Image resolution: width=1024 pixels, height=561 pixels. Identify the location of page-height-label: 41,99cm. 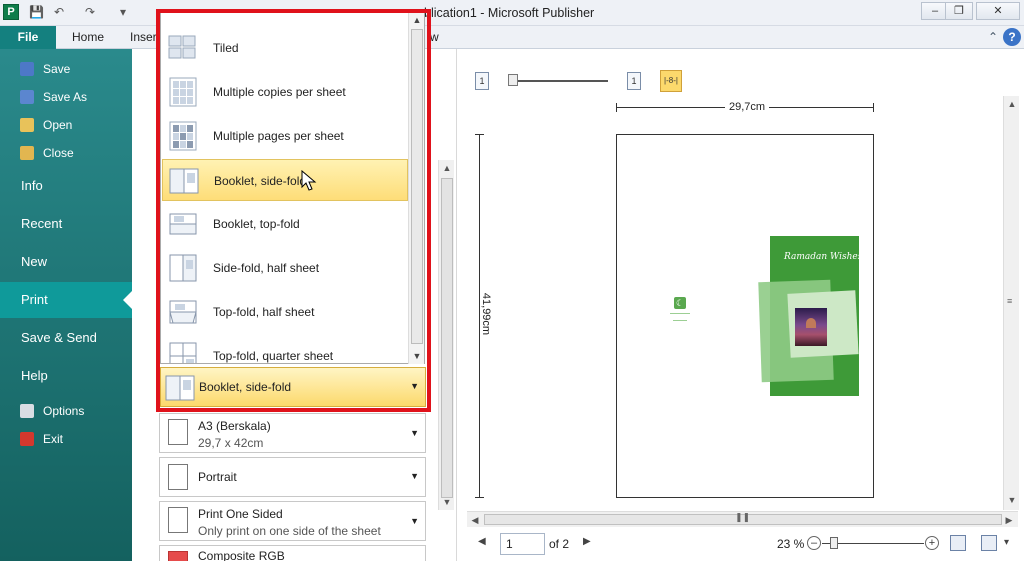
(486, 314).